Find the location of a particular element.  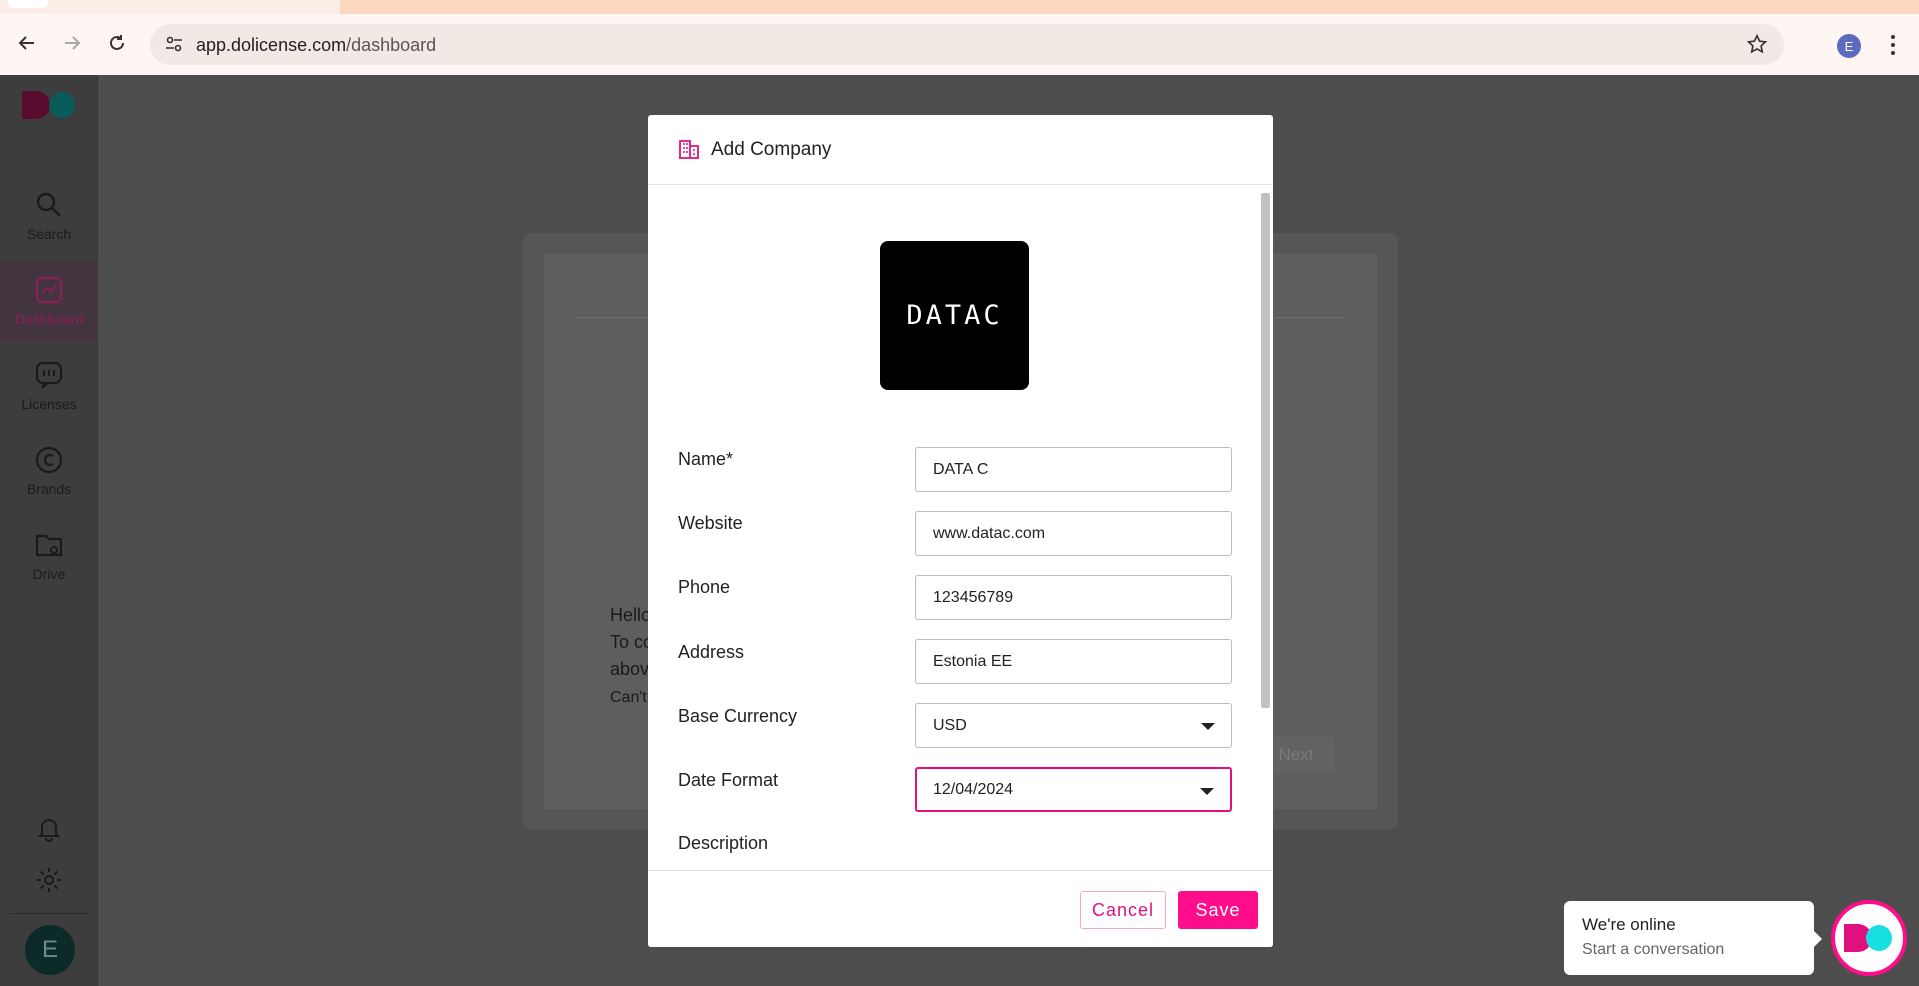

base-currency-label: Base Currency is located at coordinates (738, 716).